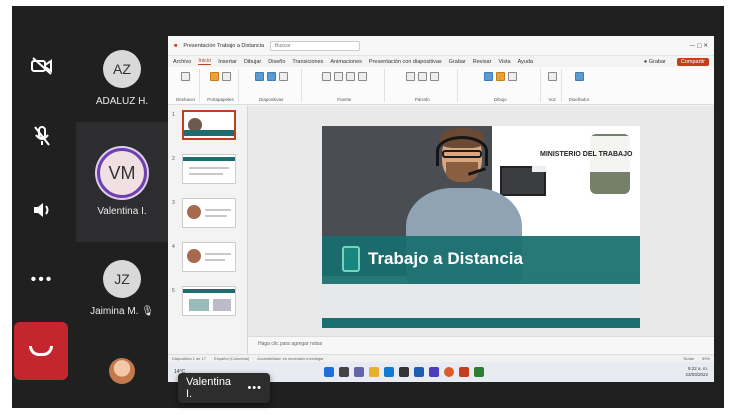  I want to click on ribbon-group-label: Portapapeles, so click(220, 99).